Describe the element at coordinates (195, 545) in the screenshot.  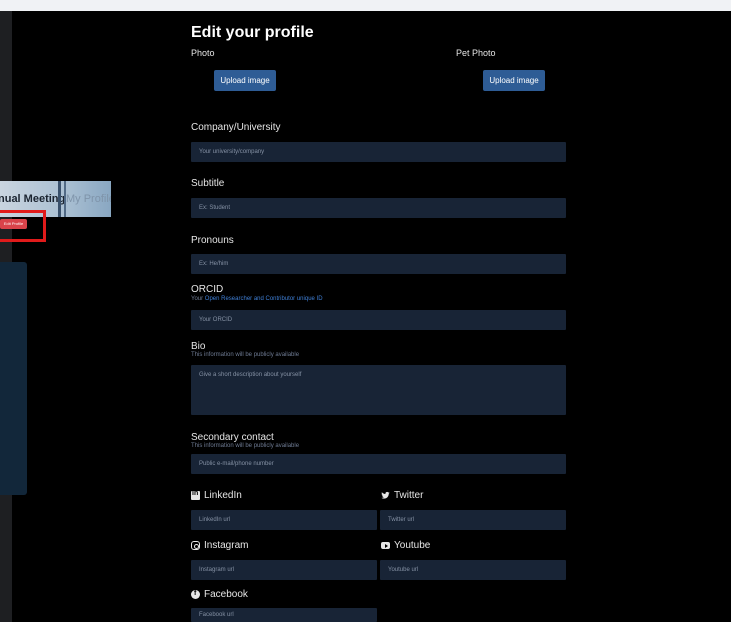
I see `instagram-icon` at that location.